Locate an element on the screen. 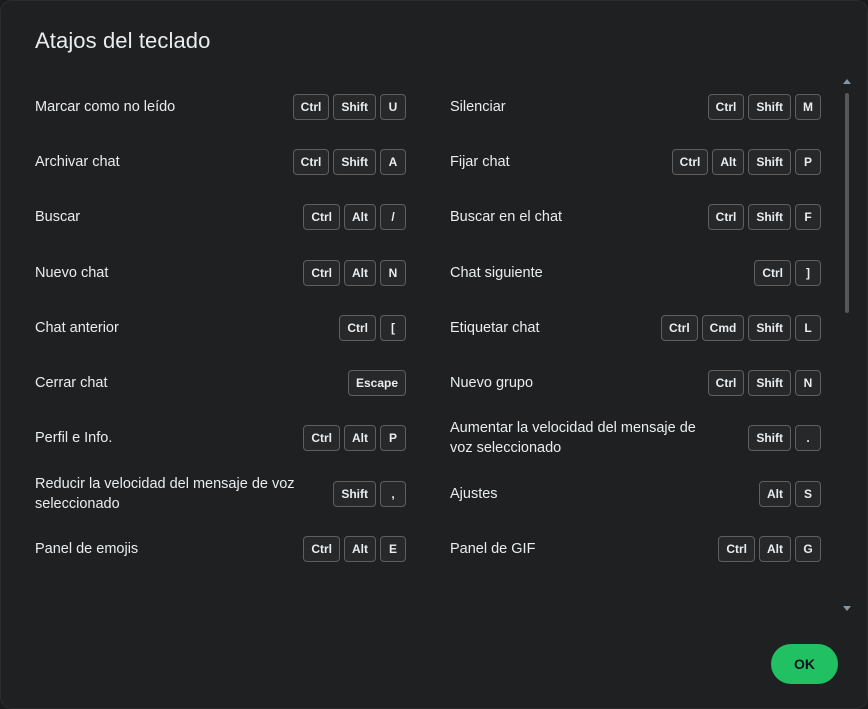  key-combination: Ctrl Shift N is located at coordinates (764, 383).